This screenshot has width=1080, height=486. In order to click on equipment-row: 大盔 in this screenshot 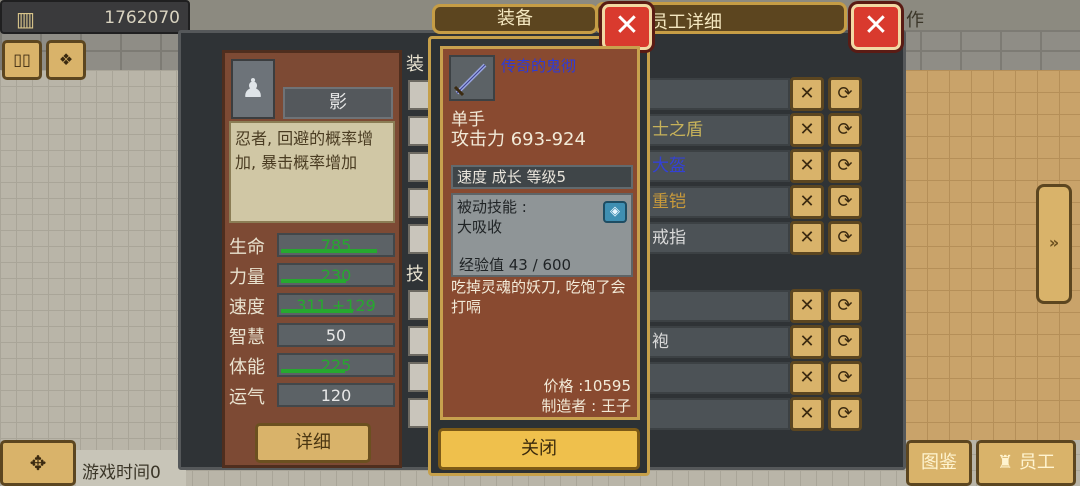, I will do `click(719, 166)`.